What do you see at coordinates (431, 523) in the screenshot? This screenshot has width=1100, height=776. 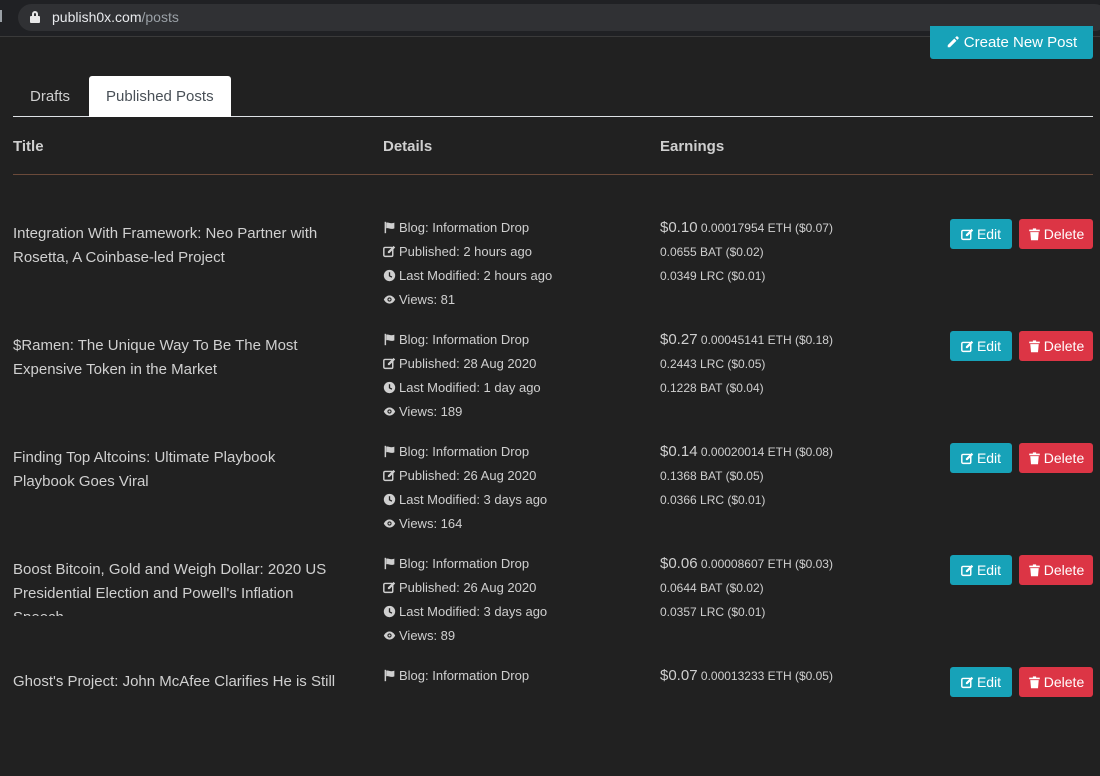 I see `view-count: Views: 164` at bounding box center [431, 523].